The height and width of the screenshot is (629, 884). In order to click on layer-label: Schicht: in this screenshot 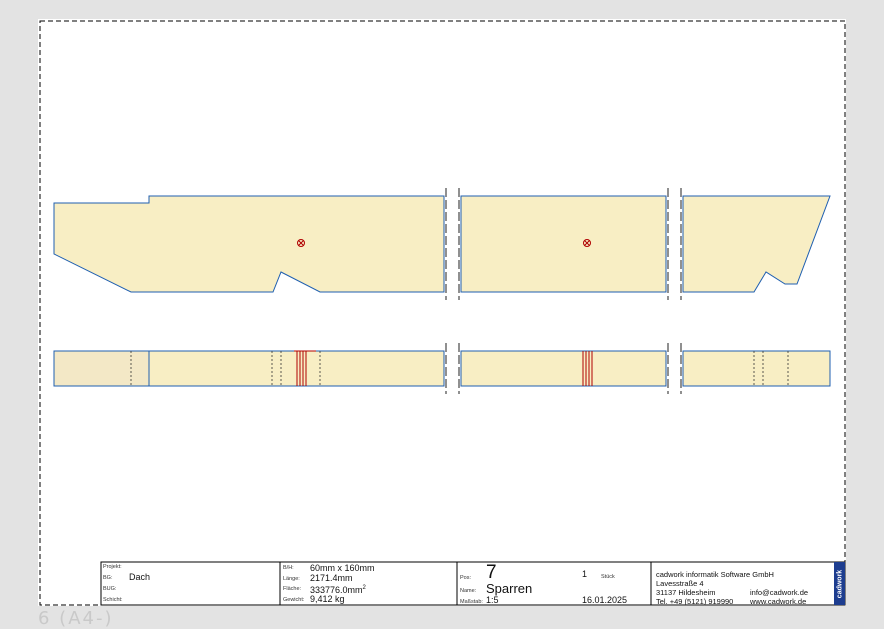, I will do `click(113, 600)`.